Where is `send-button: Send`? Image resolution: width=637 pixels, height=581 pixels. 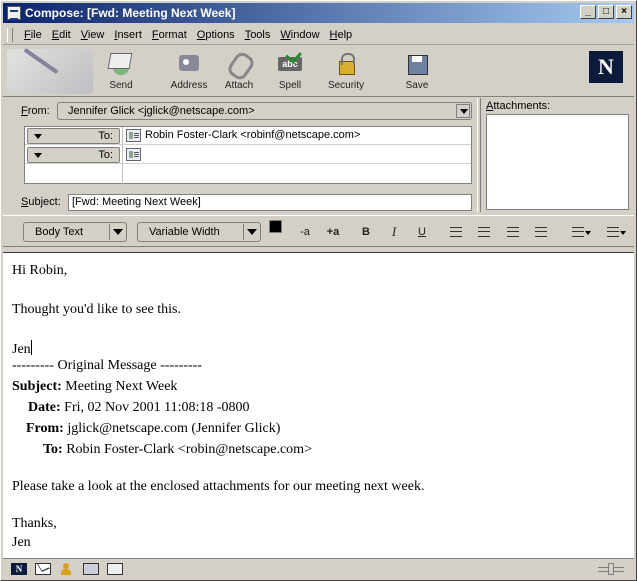
send-button: Send is located at coordinates (121, 72).